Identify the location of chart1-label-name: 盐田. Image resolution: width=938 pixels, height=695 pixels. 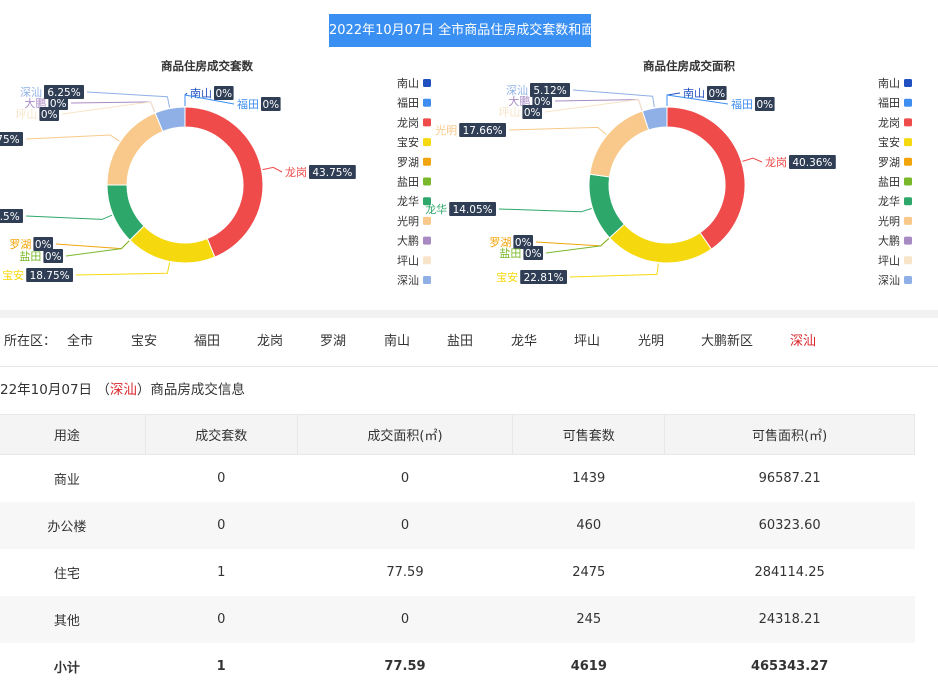
(30, 256).